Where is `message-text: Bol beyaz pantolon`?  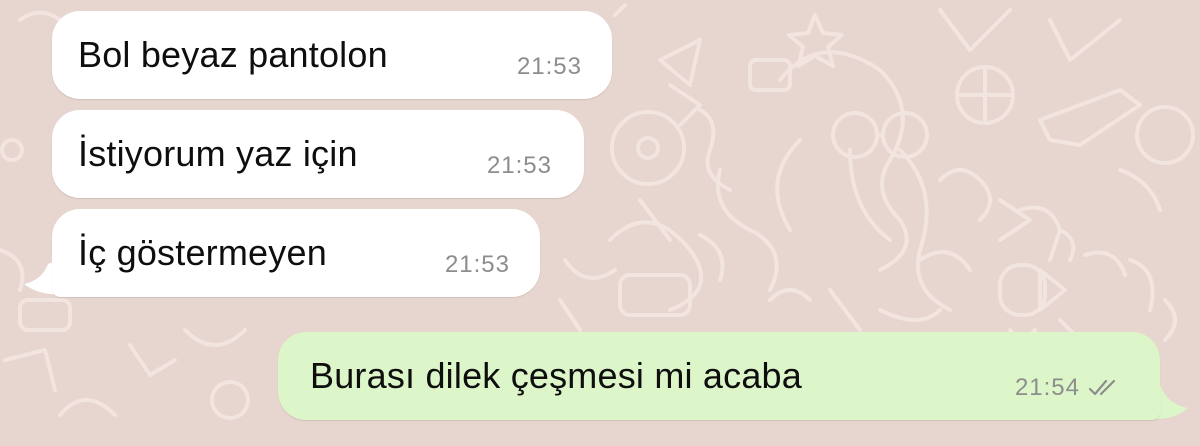 message-text: Bol beyaz pantolon is located at coordinates (233, 54).